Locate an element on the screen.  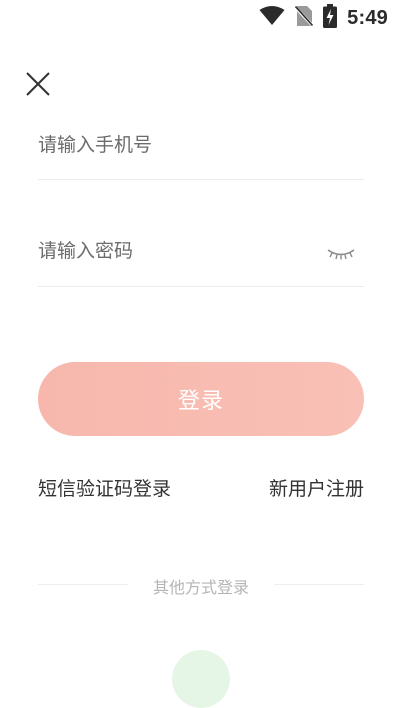
close-button is located at coordinates (38, 84).